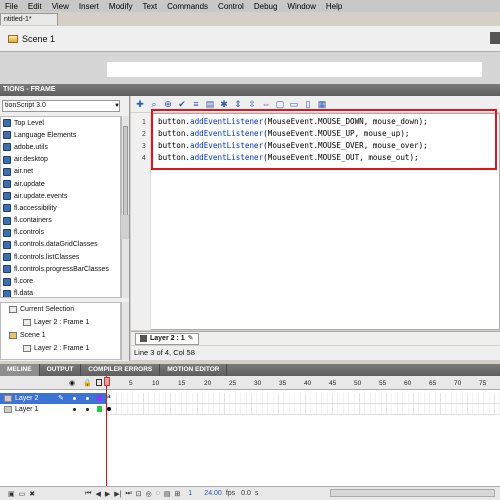  What do you see at coordinates (333, 383) in the screenshot?
I see `ruler-label: 45` at bounding box center [333, 383].